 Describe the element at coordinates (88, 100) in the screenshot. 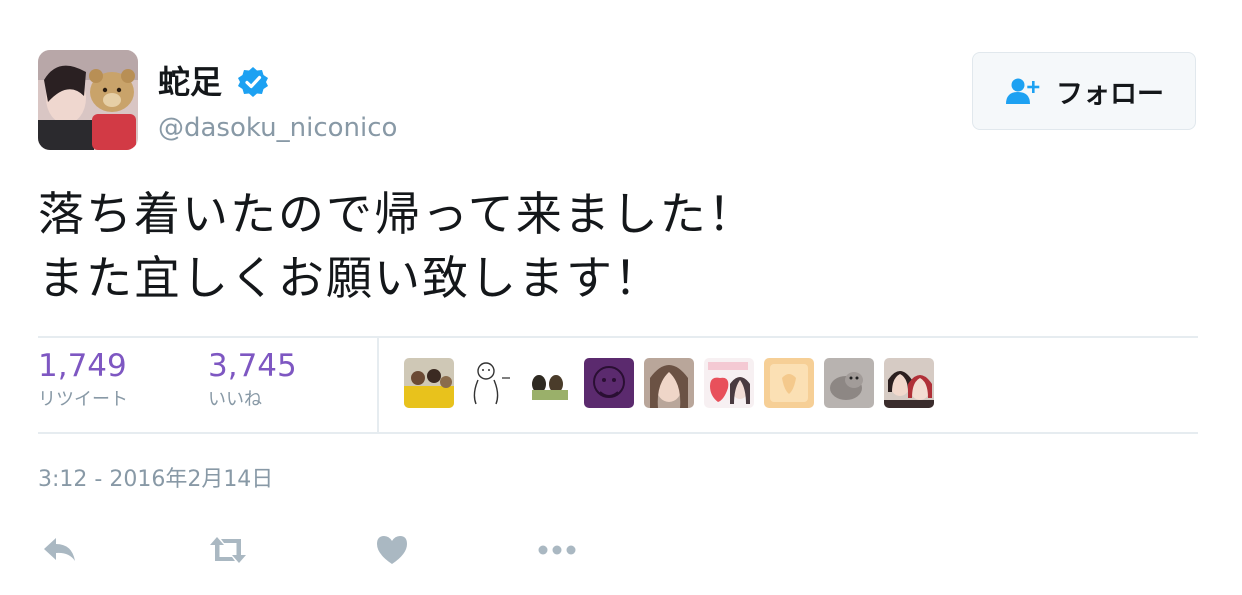

I see `avatar` at that location.